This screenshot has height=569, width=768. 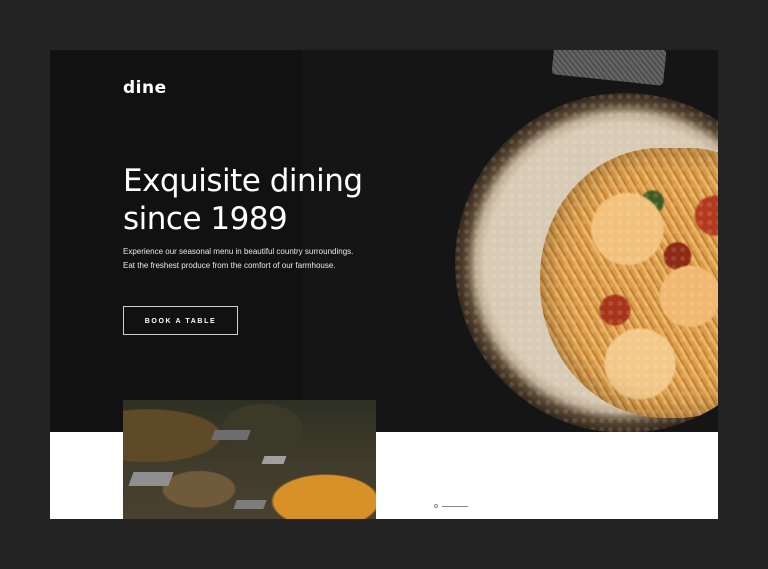 I want to click on slider-indicator, so click(x=451, y=506).